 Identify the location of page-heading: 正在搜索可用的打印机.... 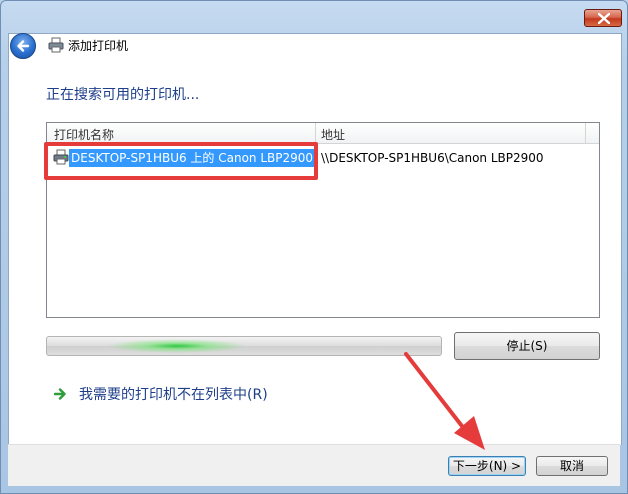
(123, 95).